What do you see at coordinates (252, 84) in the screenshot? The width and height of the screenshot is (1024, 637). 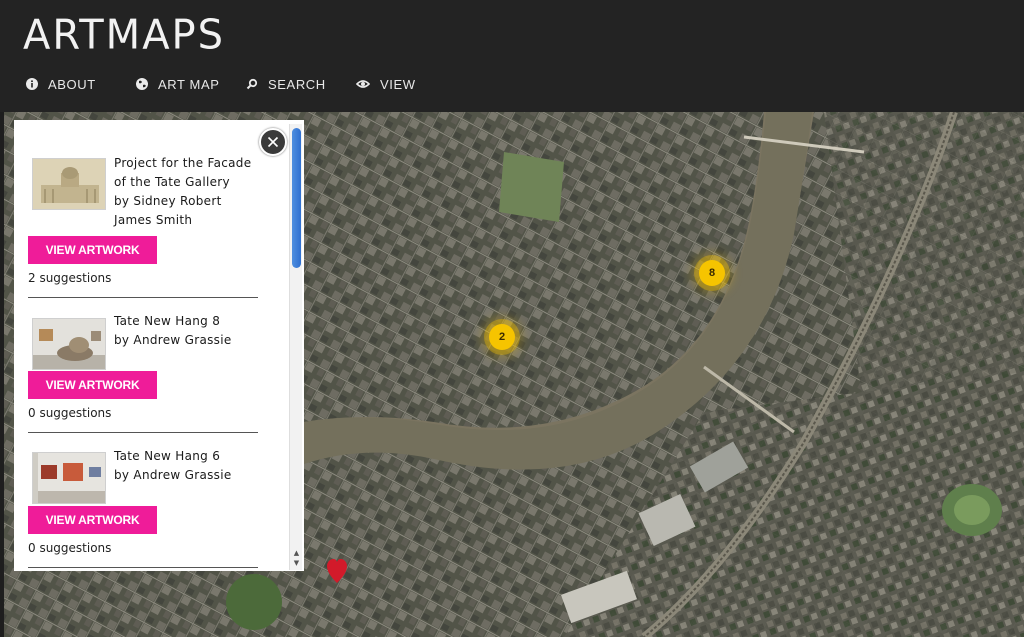 I see `search-icon` at bounding box center [252, 84].